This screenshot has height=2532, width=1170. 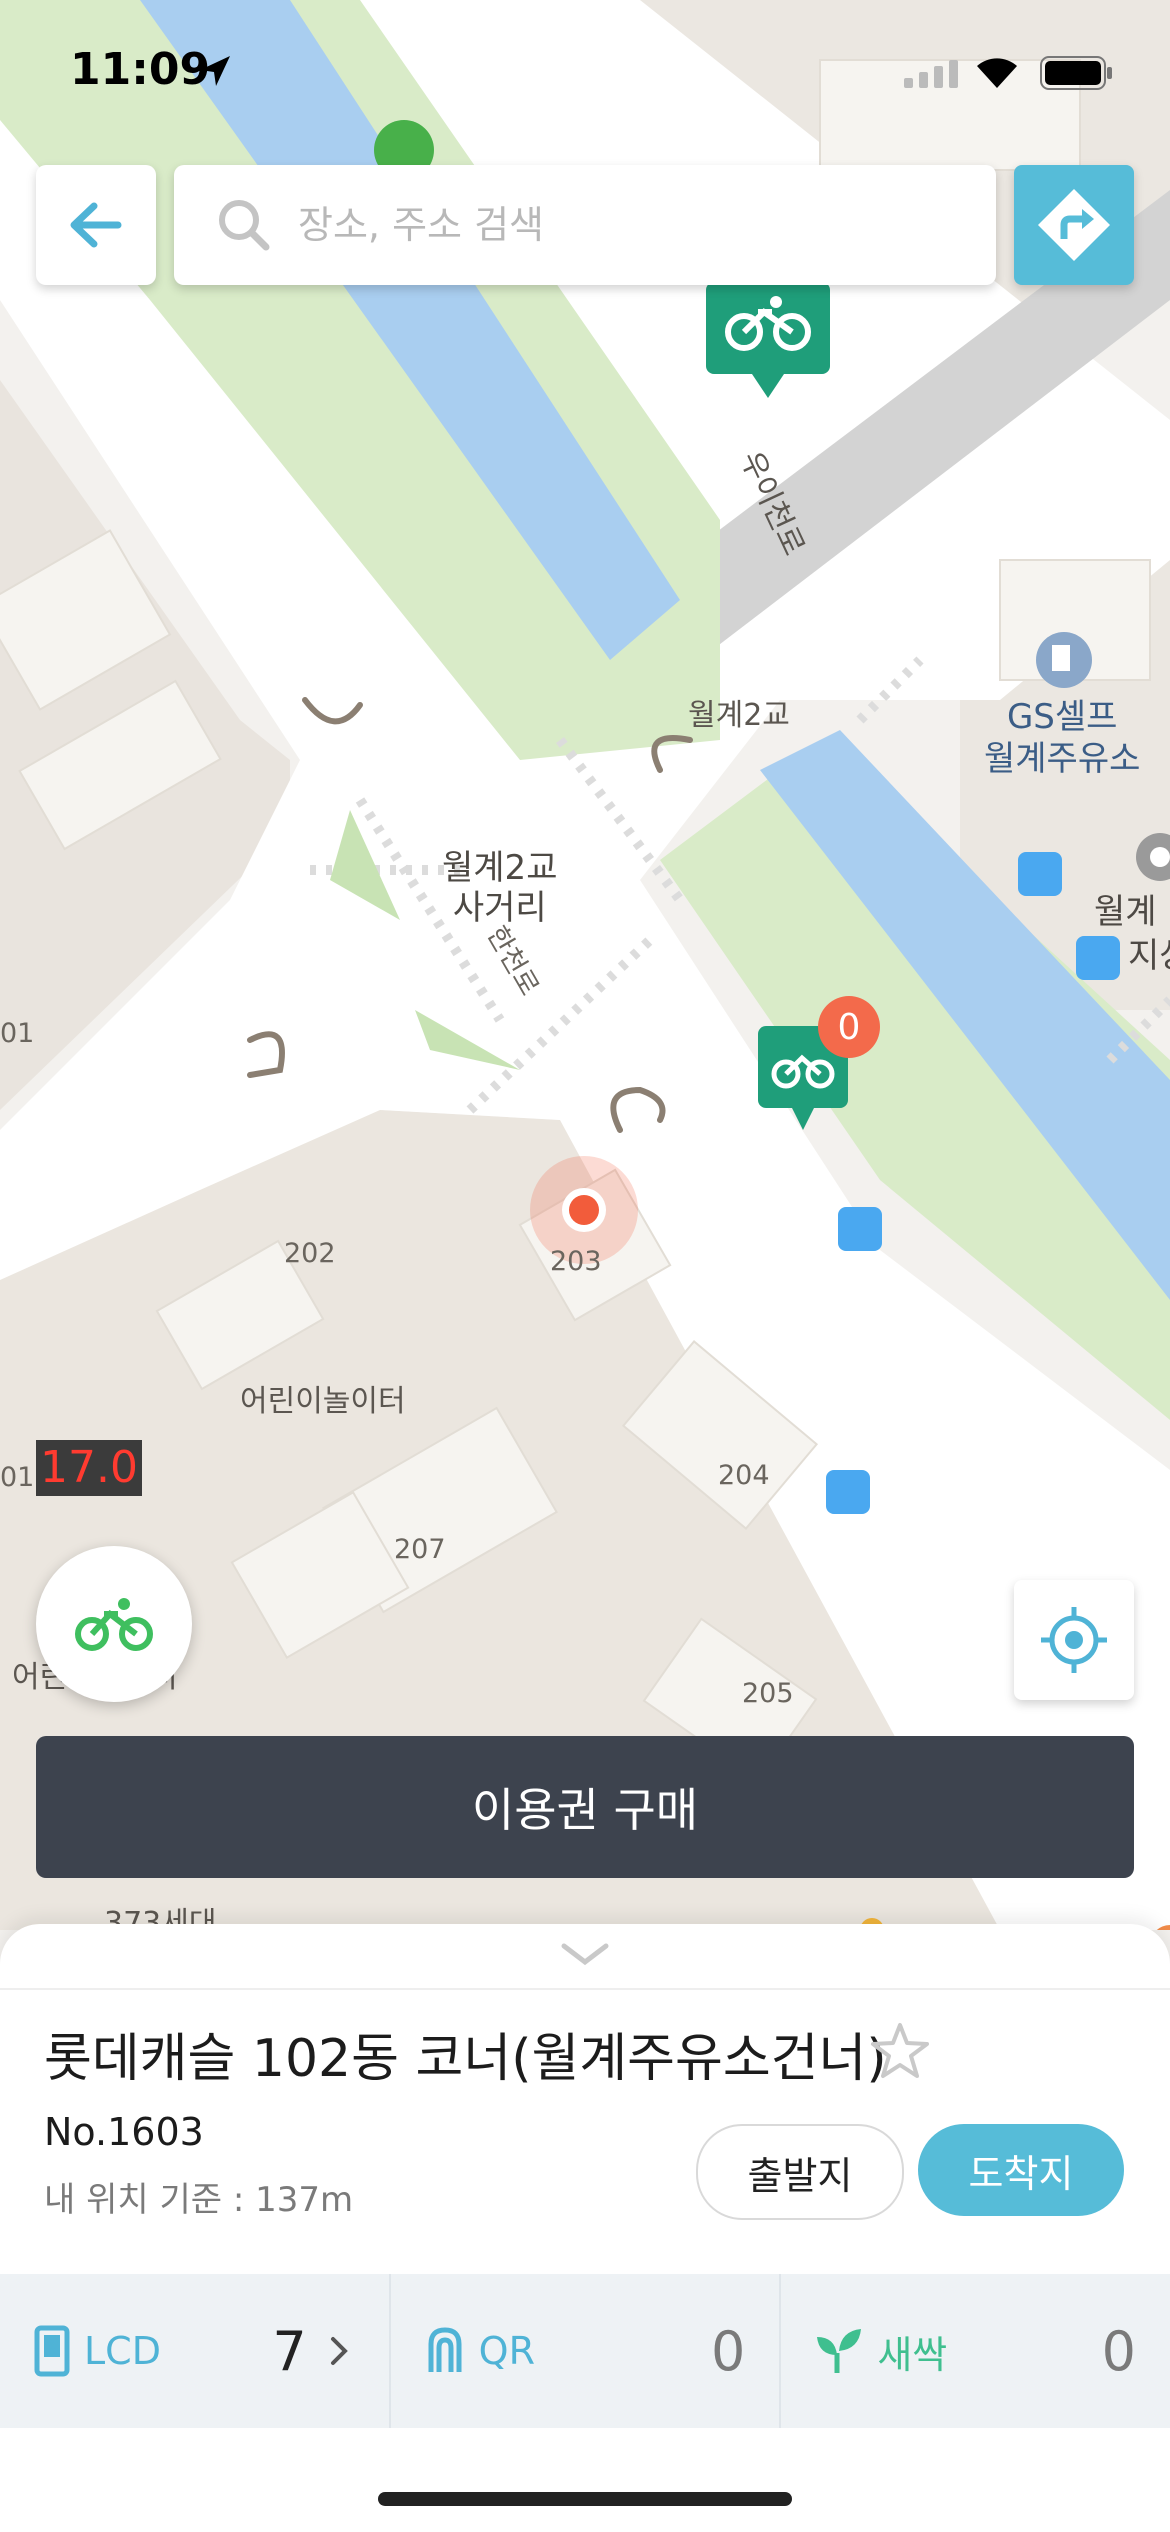 What do you see at coordinates (323, 1401) in the screenshot?
I see `playground-label: 어린이놀이터` at bounding box center [323, 1401].